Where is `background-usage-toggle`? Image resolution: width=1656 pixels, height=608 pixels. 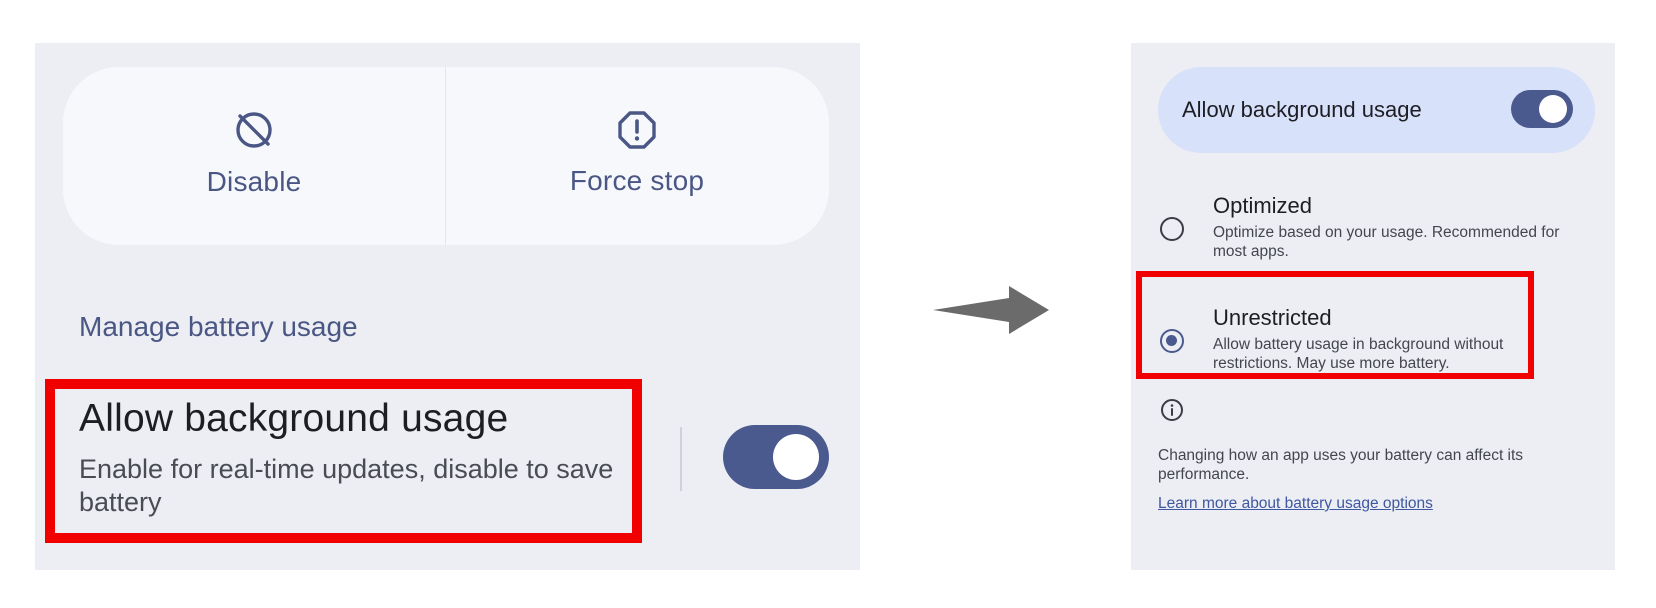 background-usage-toggle is located at coordinates (776, 457).